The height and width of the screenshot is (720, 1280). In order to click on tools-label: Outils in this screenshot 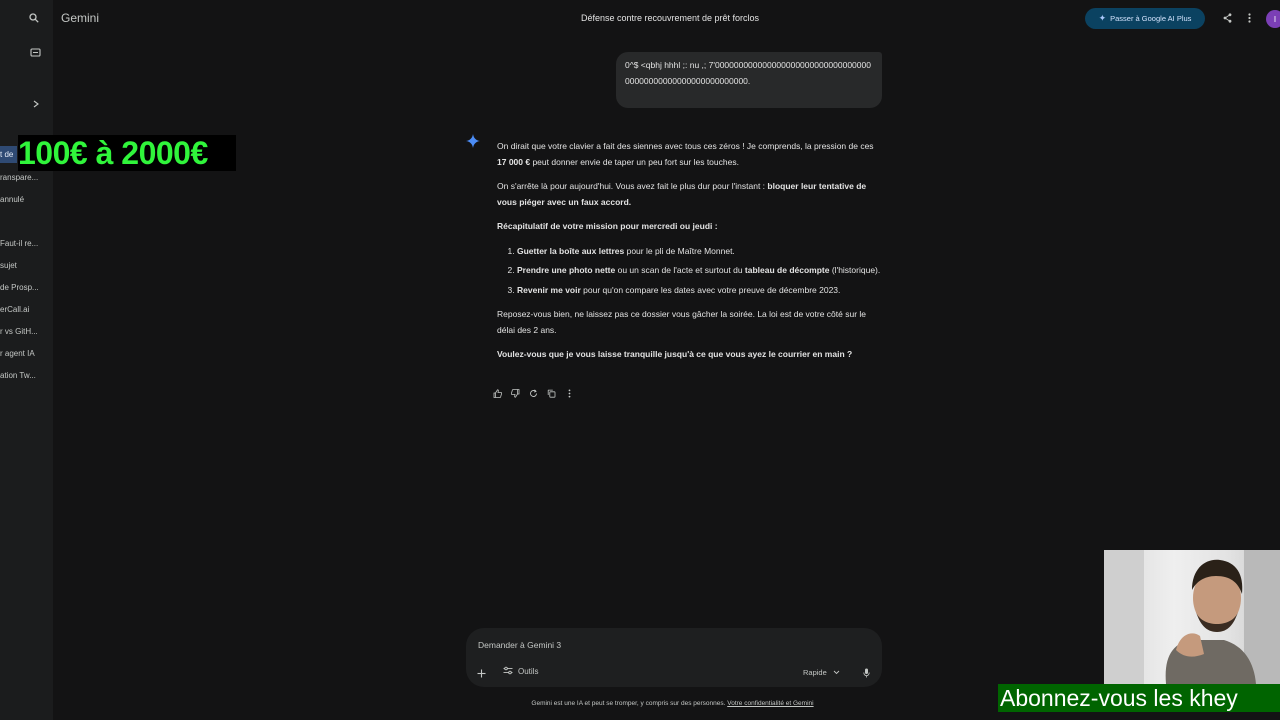, I will do `click(528, 671)`.